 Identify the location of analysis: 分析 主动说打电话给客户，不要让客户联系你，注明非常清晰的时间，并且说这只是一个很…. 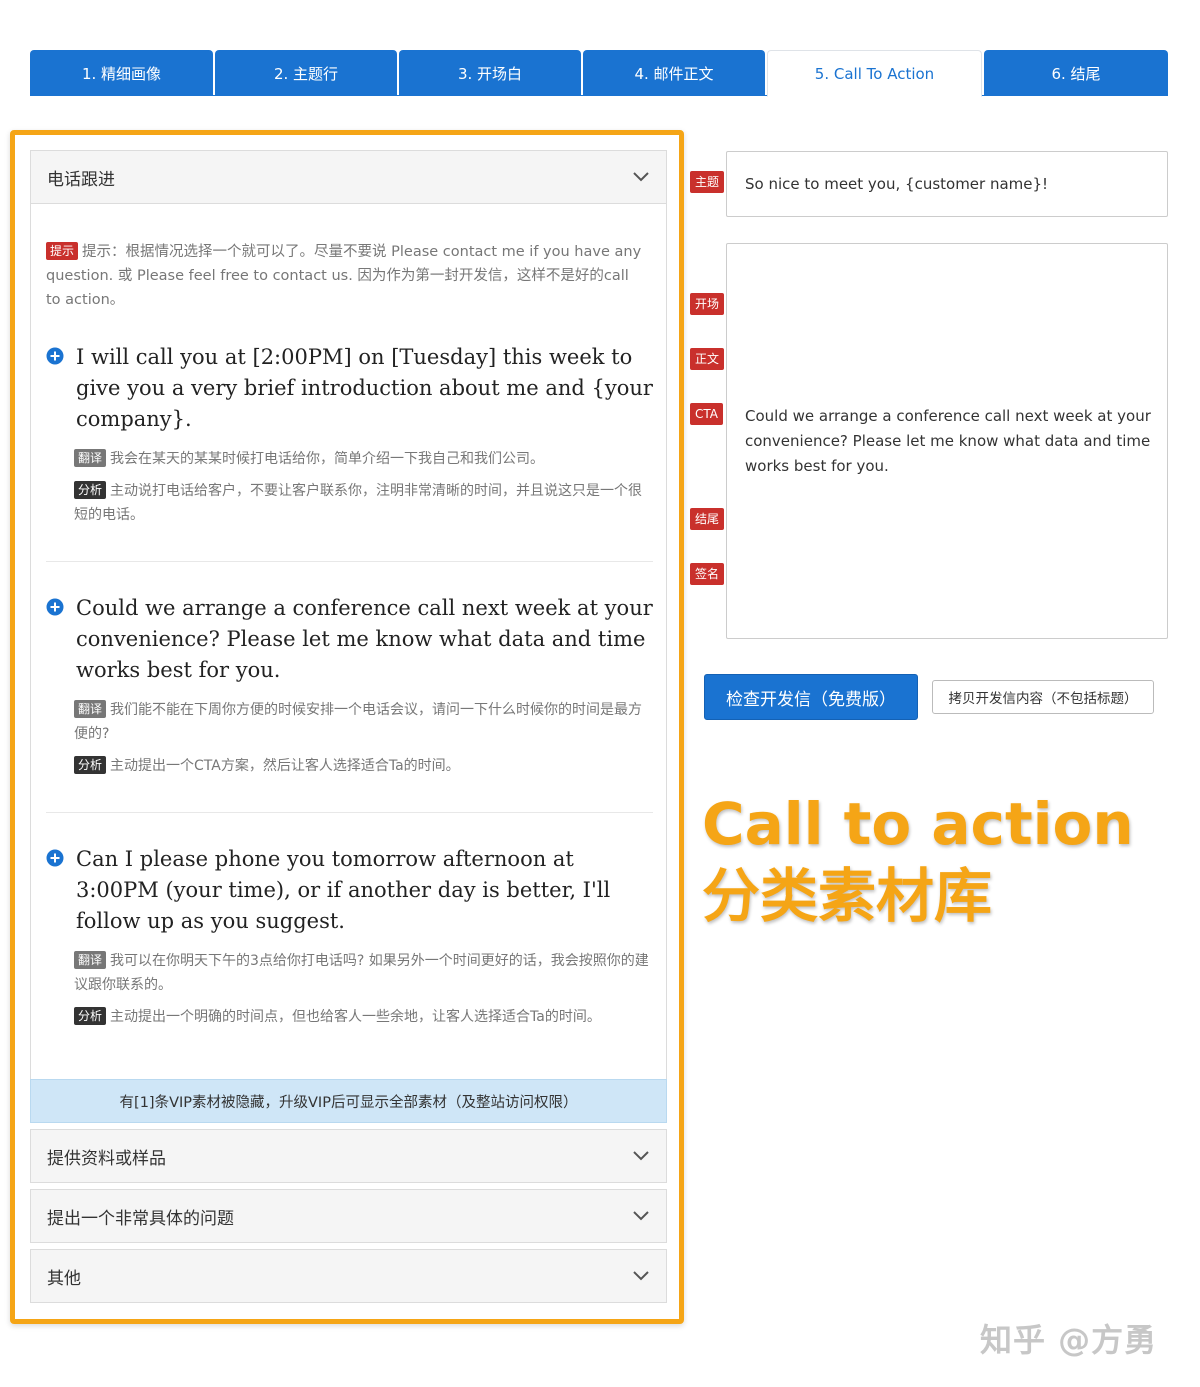
(358, 502).